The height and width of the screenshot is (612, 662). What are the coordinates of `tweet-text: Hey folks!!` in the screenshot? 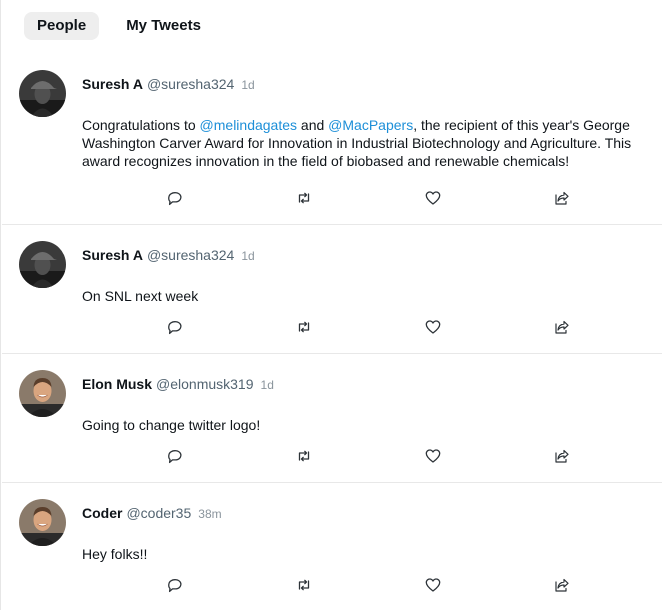 It's located at (115, 554).